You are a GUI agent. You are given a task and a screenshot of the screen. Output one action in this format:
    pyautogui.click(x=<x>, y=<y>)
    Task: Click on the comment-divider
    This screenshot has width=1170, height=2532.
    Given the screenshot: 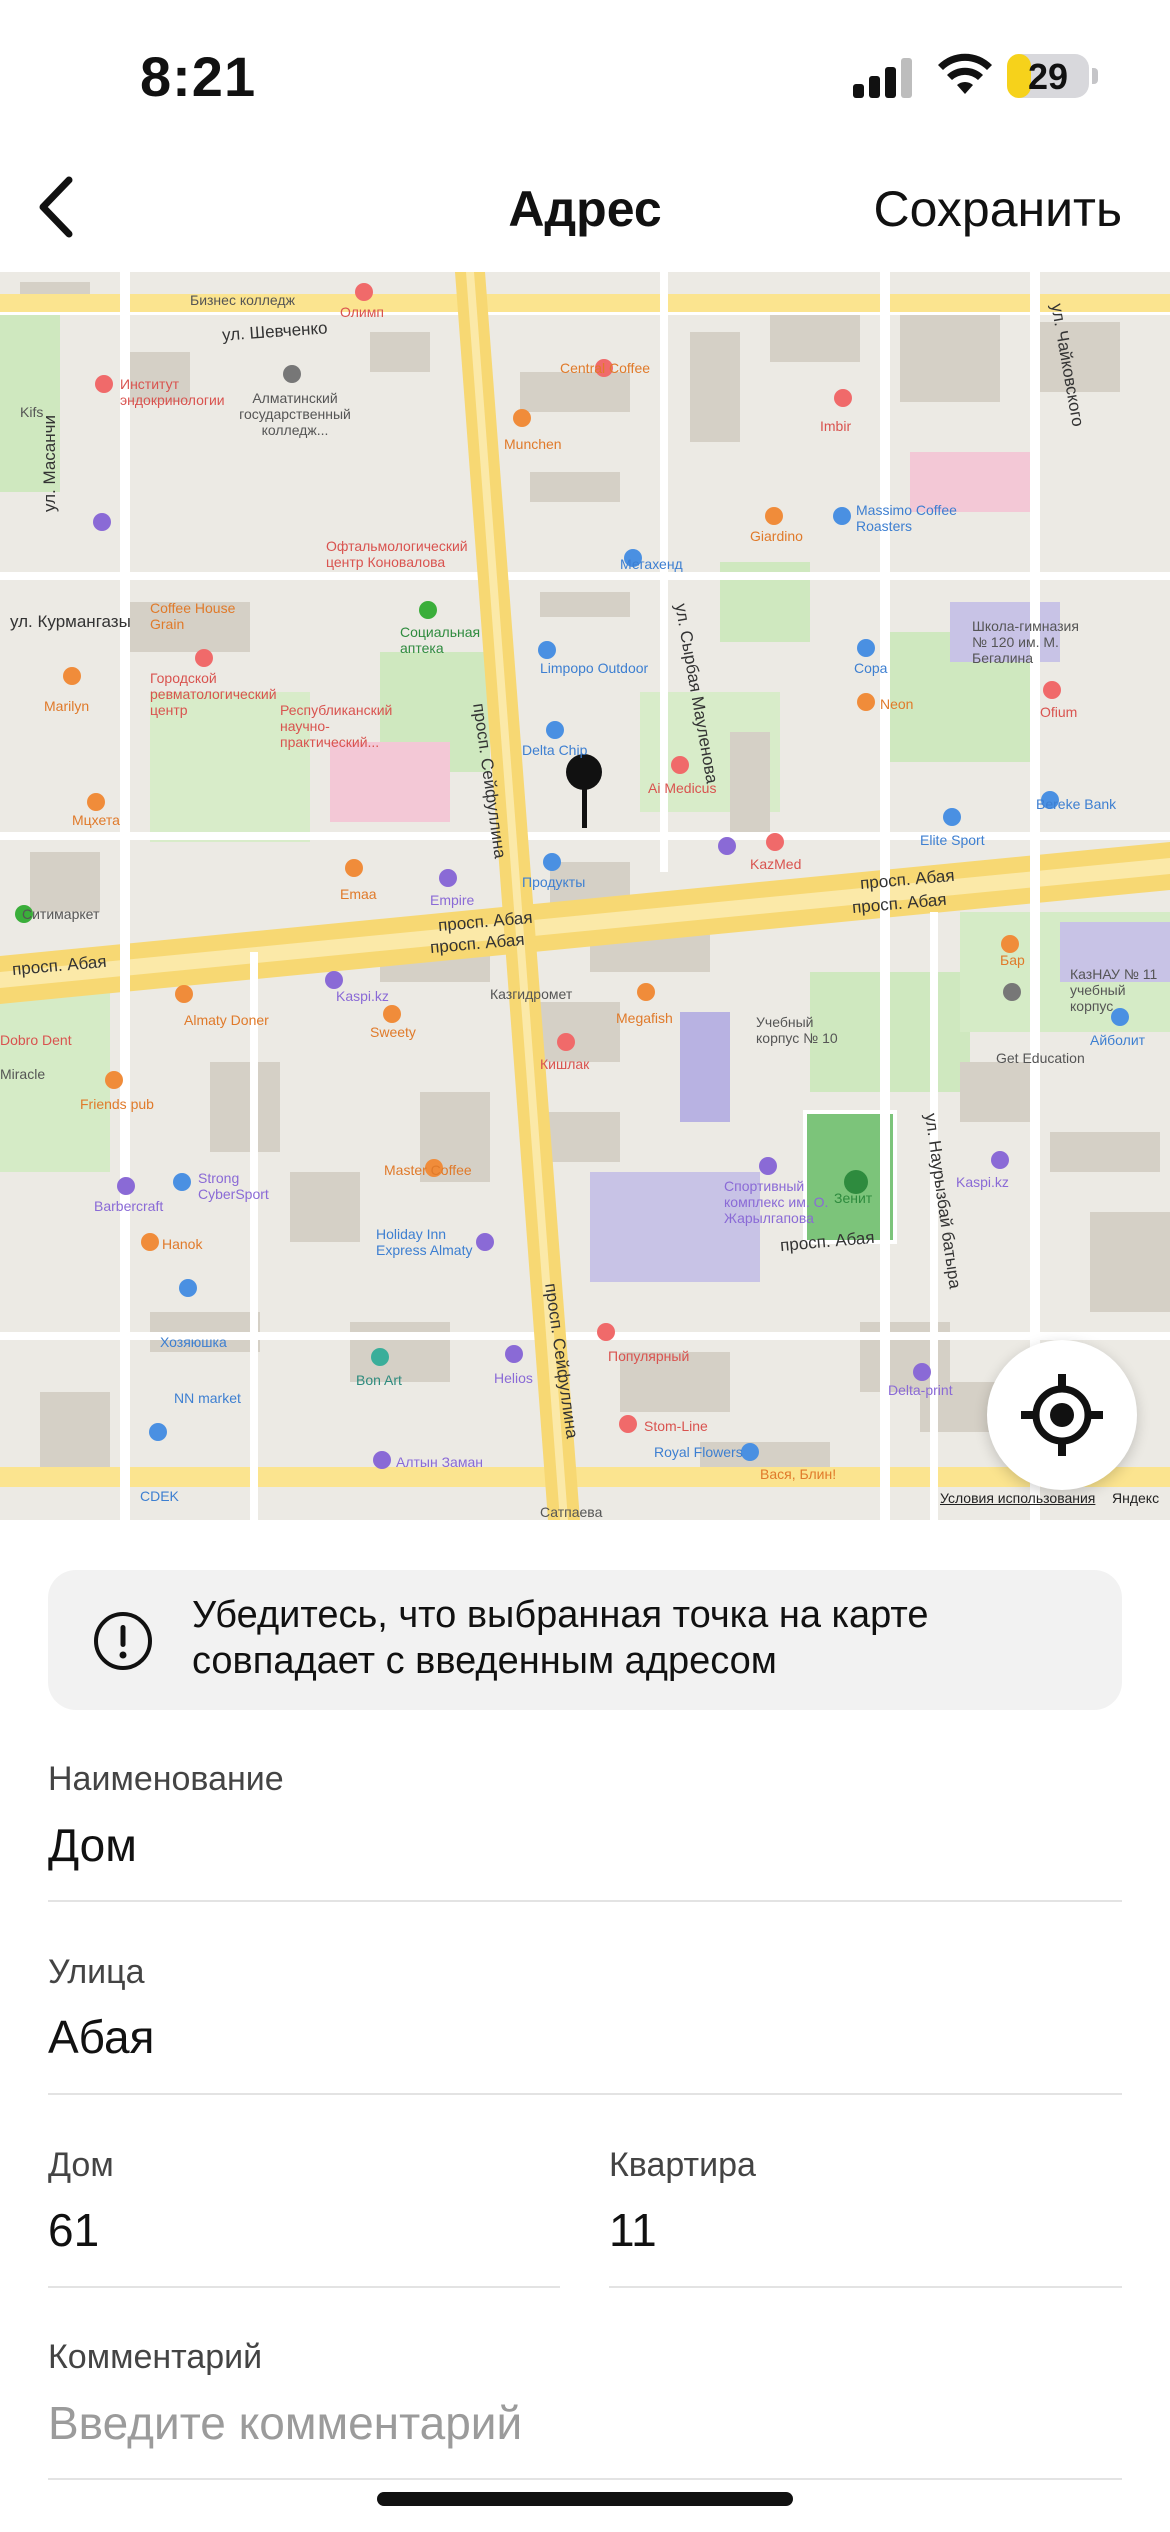 What is the action you would take?
    pyautogui.click(x=585, y=2479)
    